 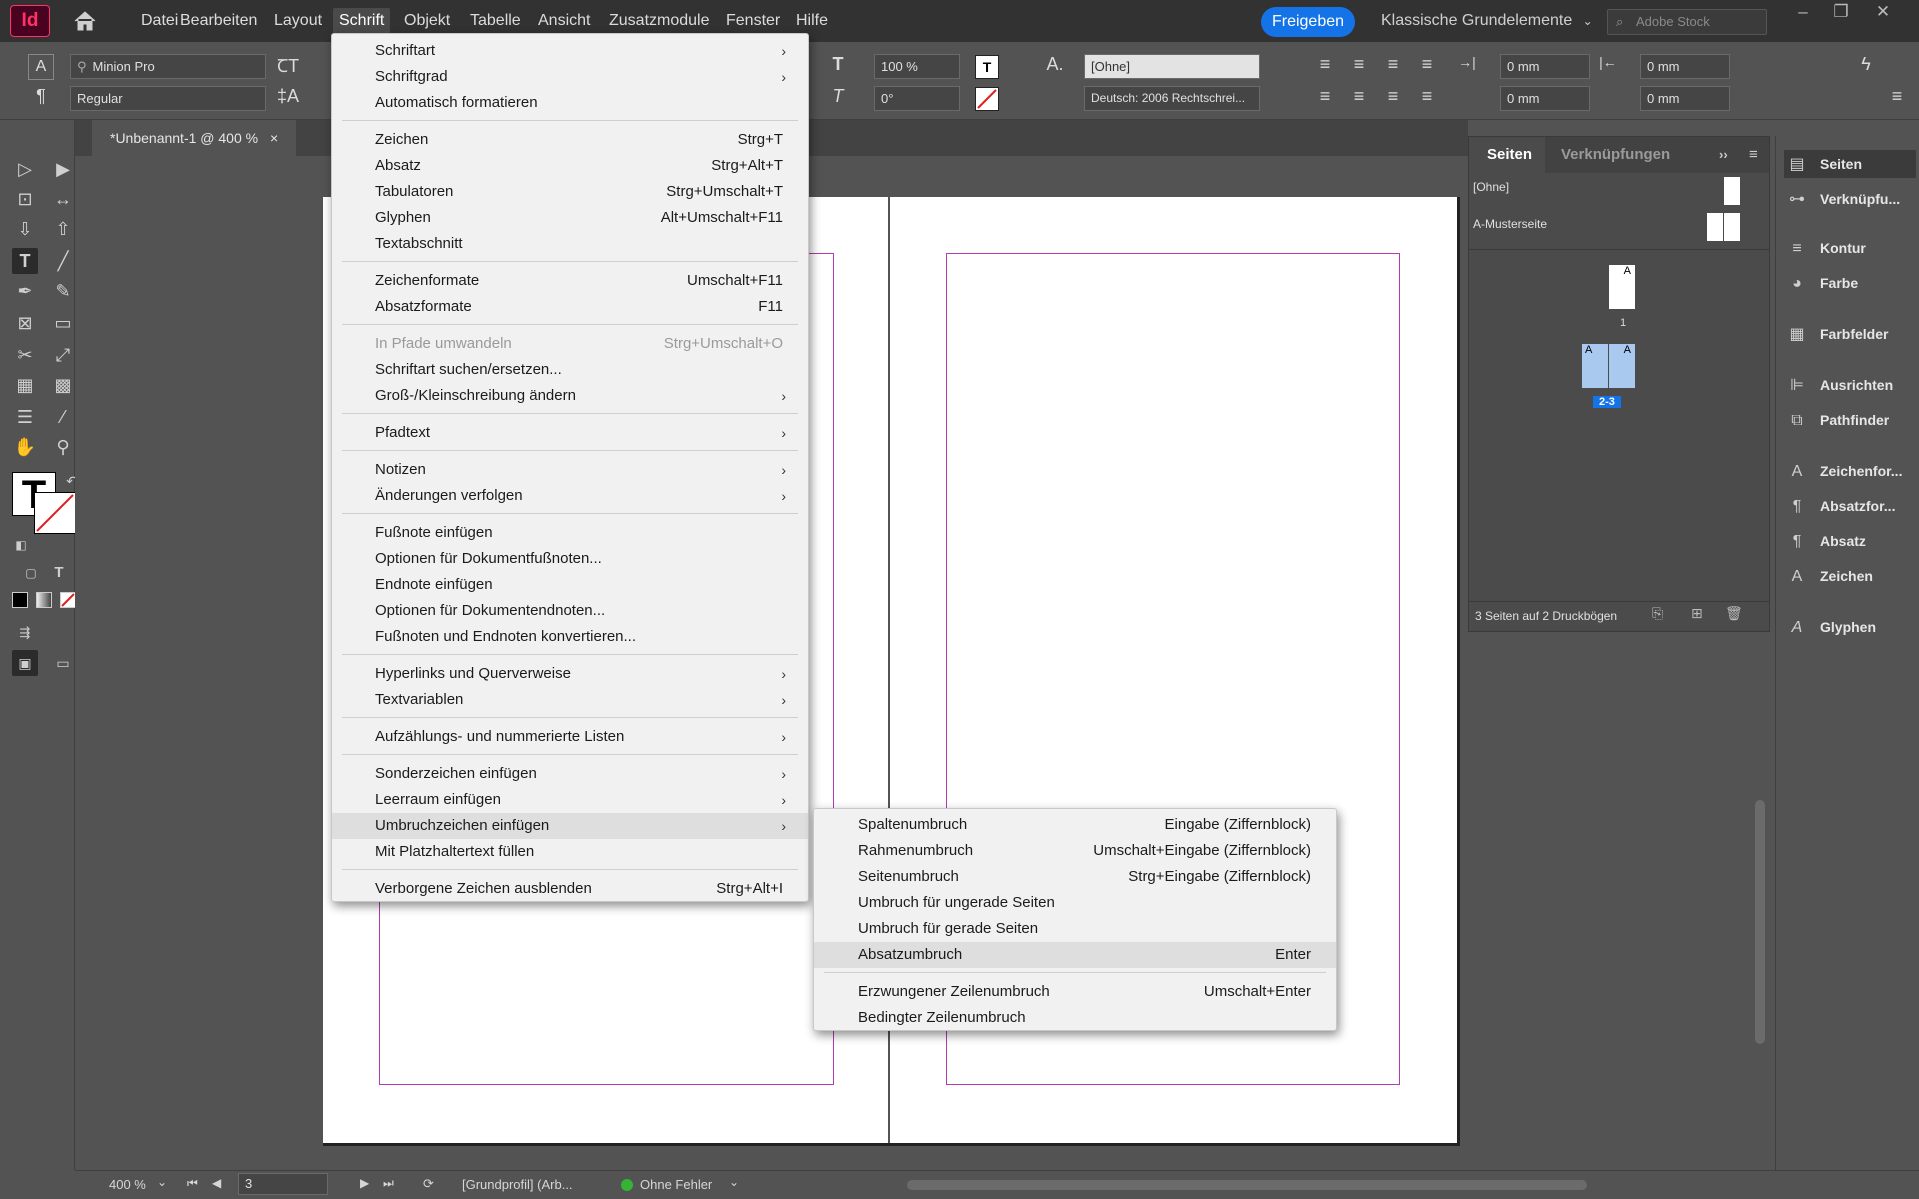 What do you see at coordinates (987, 67) in the screenshot?
I see `text-fill-icon: T` at bounding box center [987, 67].